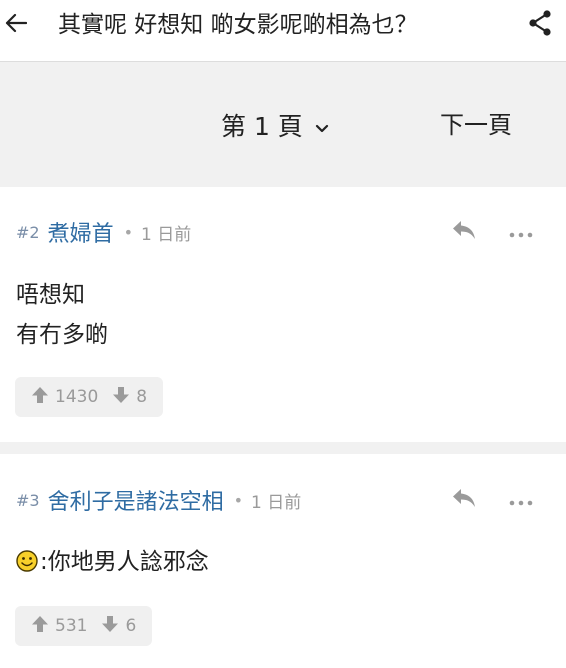 This screenshot has width=566, height=668. What do you see at coordinates (62, 315) in the screenshot?
I see `post-content: 唔想知 有冇多啲` at bounding box center [62, 315].